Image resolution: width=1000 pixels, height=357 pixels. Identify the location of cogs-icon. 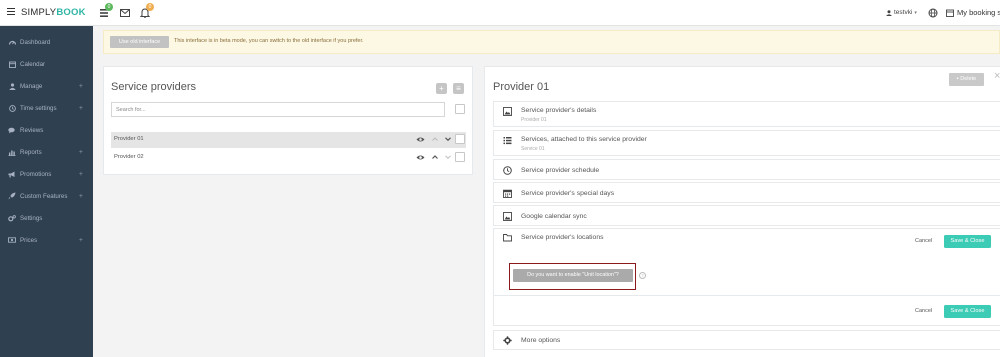
(12, 218).